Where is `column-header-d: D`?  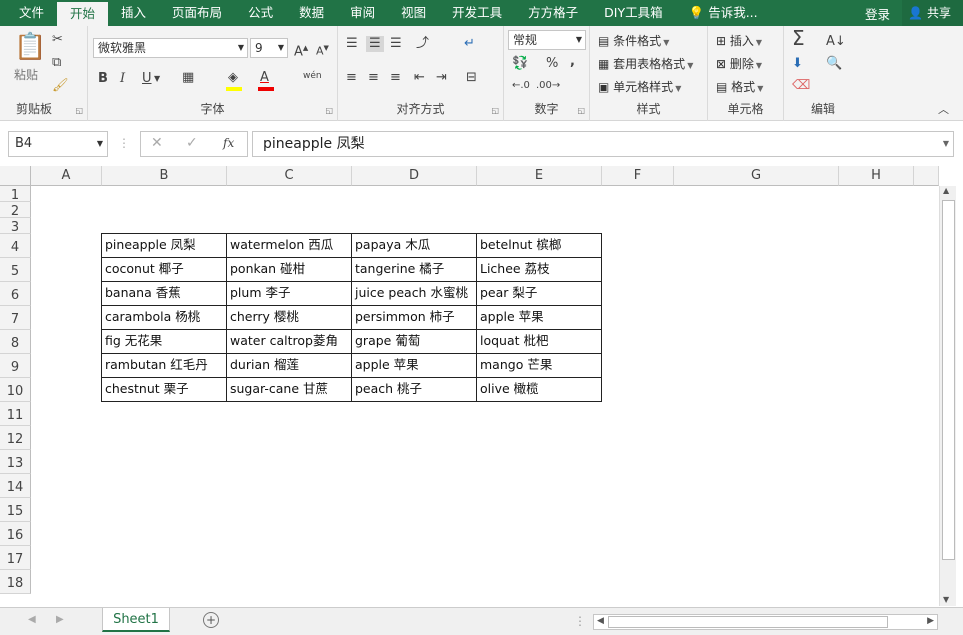
column-header-d: D is located at coordinates (414, 176).